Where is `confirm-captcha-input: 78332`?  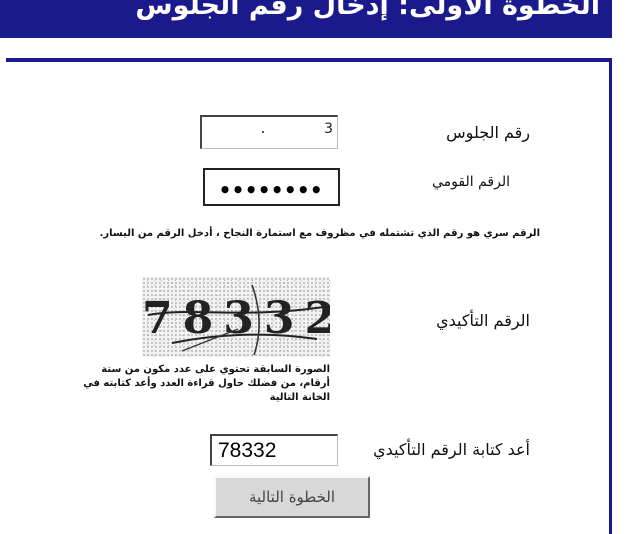
confirm-captcha-input: 78332 is located at coordinates (274, 450).